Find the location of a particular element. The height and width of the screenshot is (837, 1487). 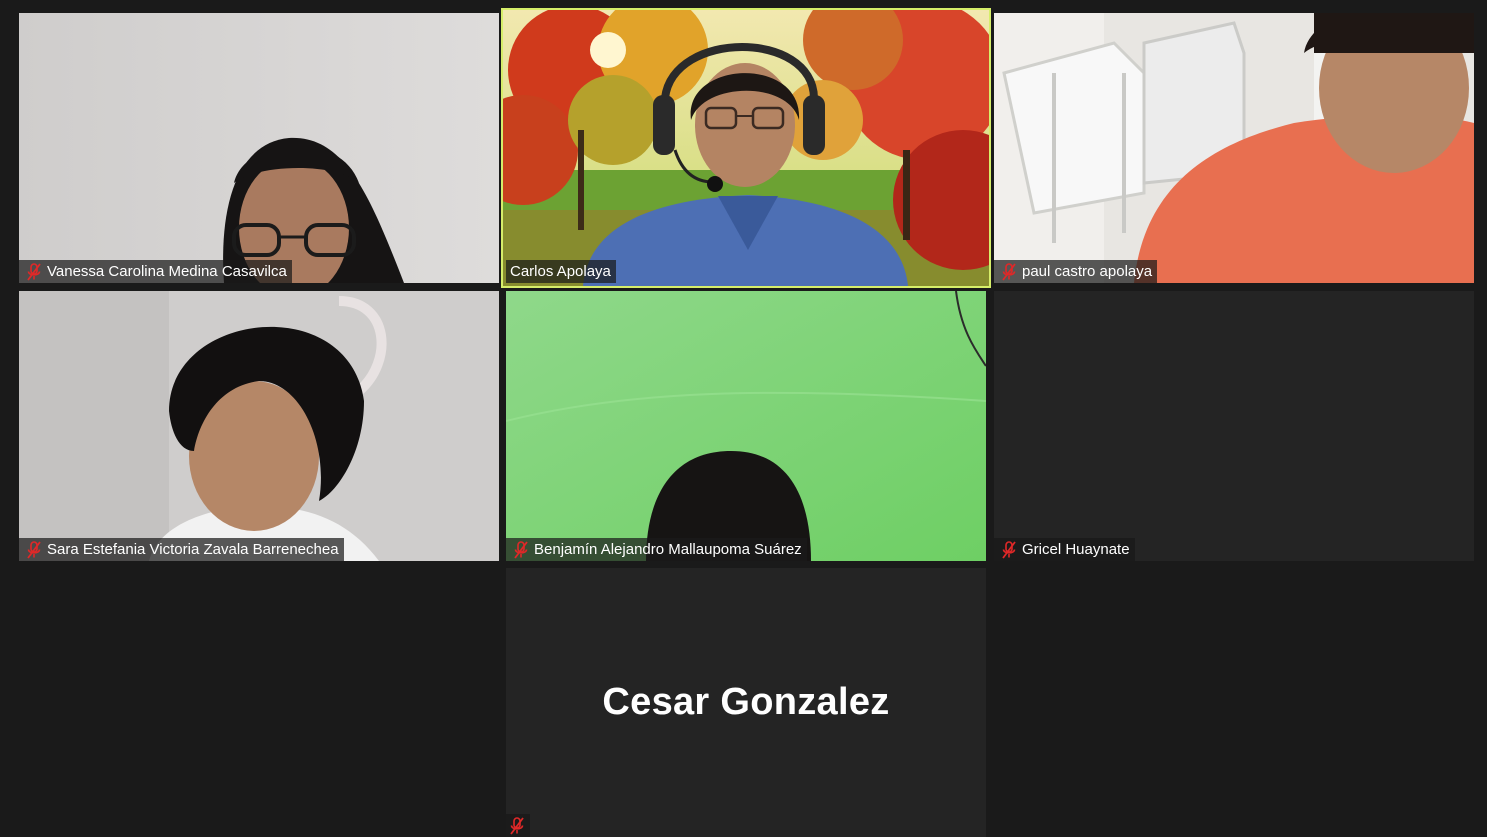

participant-name: Vanessa Carolina Medina Casavilca is located at coordinates (167, 271).